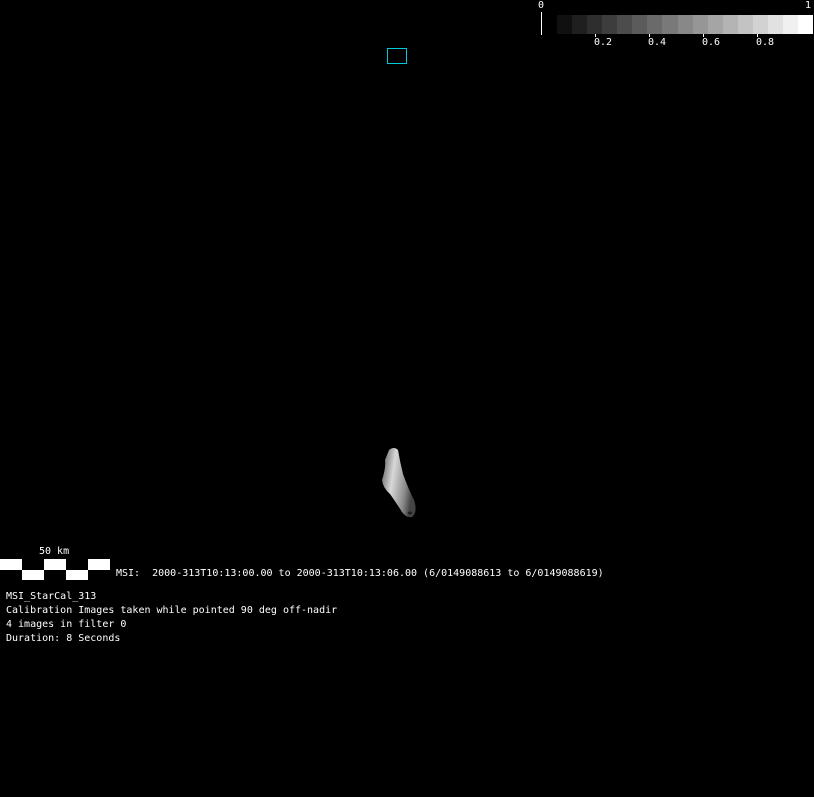 Image resolution: width=814 pixels, height=797 pixels. I want to click on colorbar-min-label: 0, so click(541, 5).